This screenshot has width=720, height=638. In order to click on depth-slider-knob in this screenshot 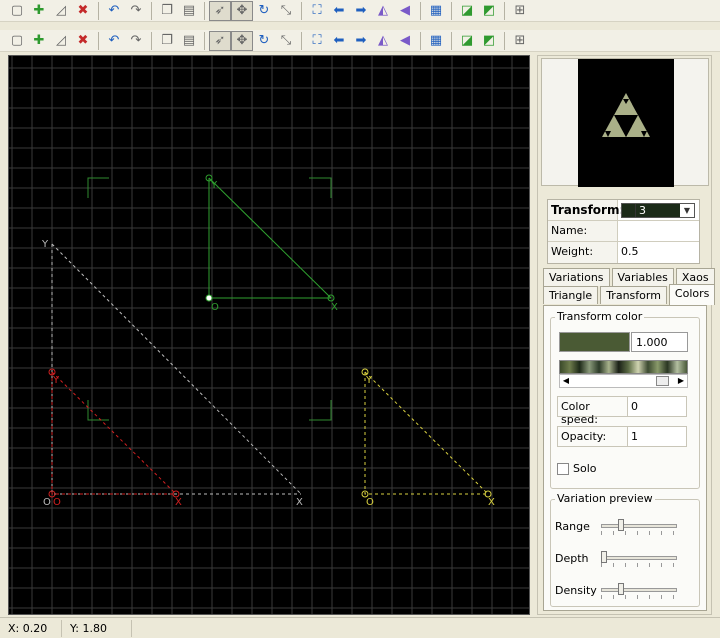, I will do `click(604, 557)`.